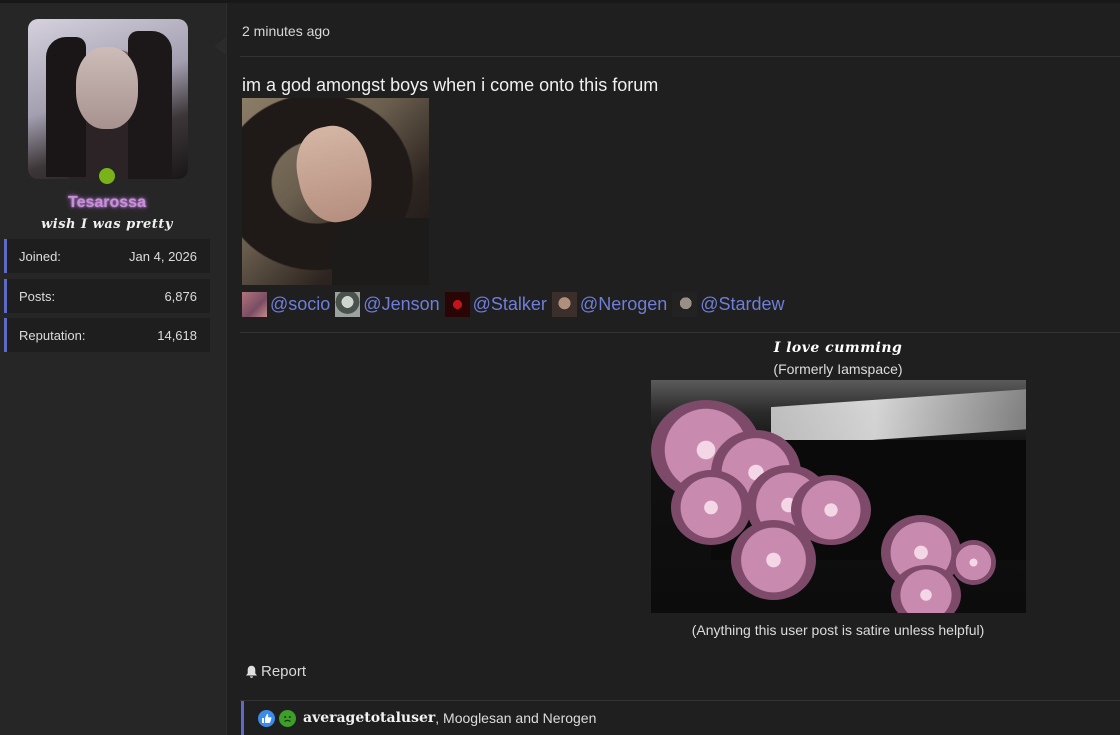 This screenshot has height=735, width=1120. I want to click on mention-socio: @socio, so click(286, 304).